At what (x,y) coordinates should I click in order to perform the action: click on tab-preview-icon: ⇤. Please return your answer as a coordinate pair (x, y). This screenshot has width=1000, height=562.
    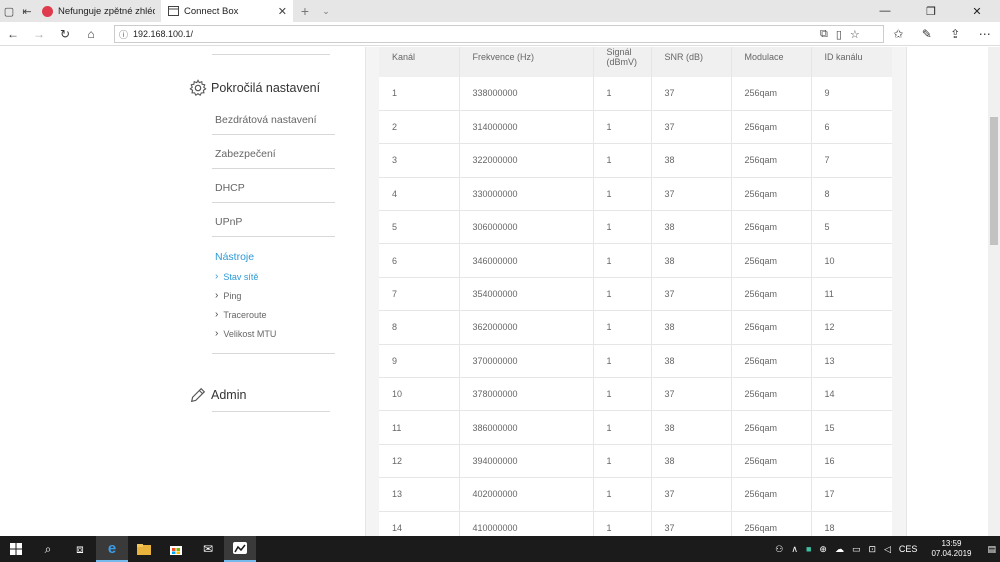
    Looking at the image, I should click on (27, 11).